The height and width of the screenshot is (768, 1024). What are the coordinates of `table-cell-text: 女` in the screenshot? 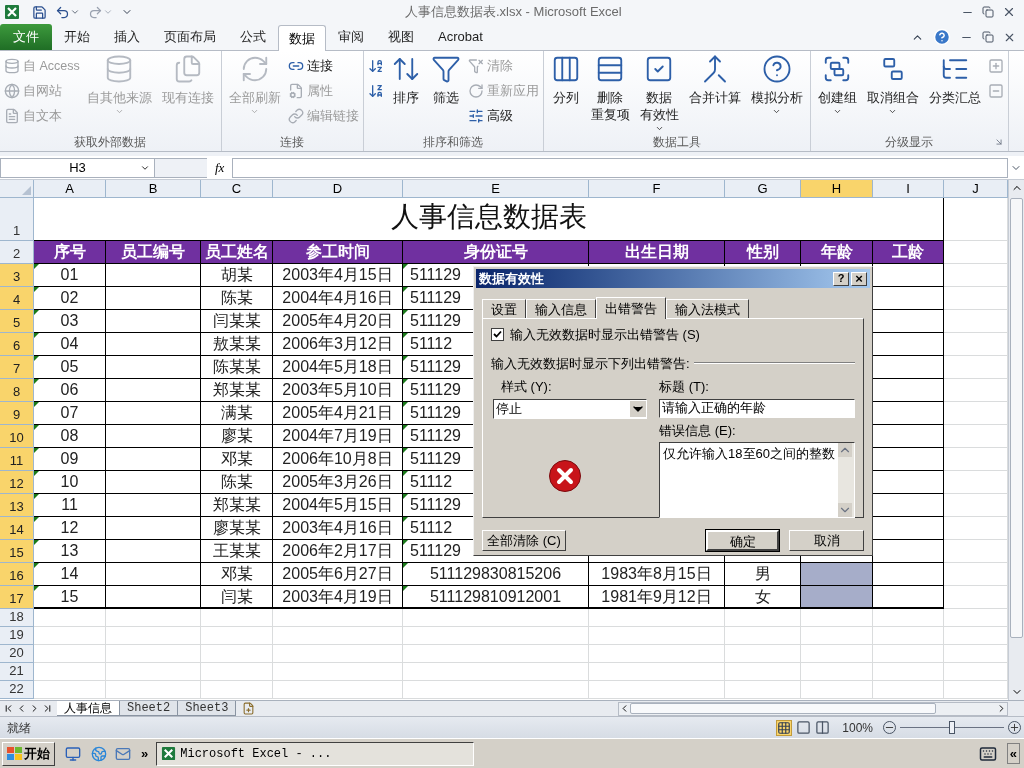 It's located at (762, 596).